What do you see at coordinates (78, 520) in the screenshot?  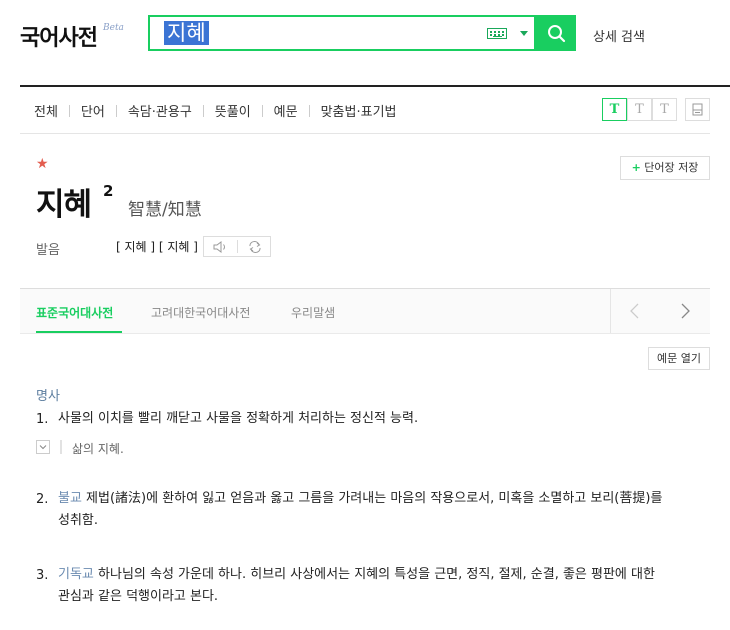 I see `definition-text-cont: 성취함.` at bounding box center [78, 520].